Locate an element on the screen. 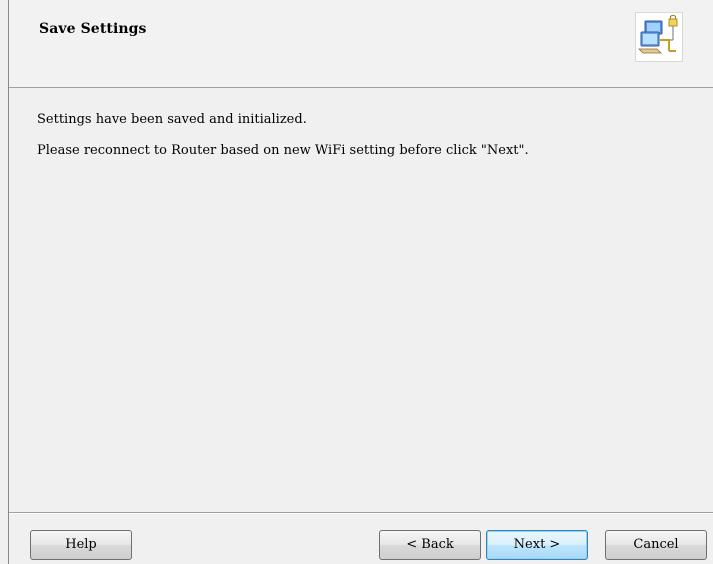 This screenshot has width=713, height=564. cancel-button: Cancel is located at coordinates (656, 545).